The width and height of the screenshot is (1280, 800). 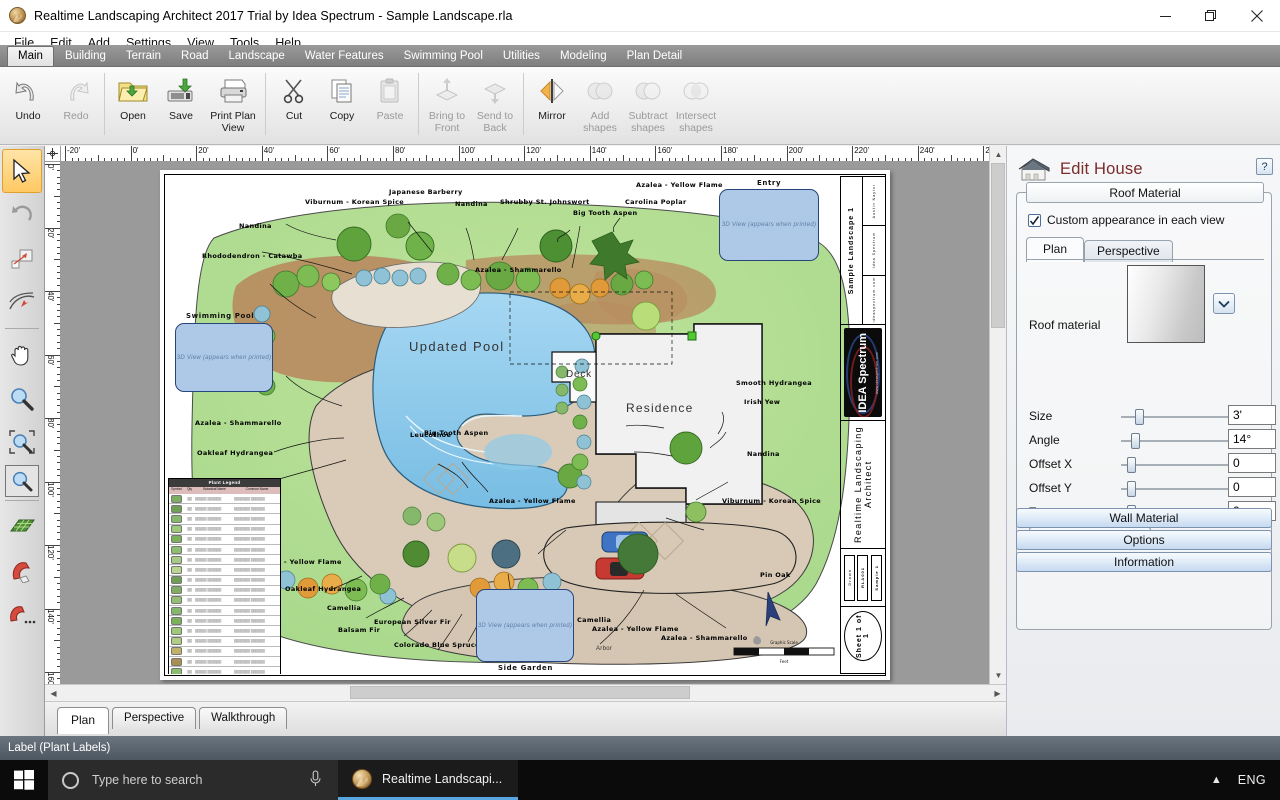 What do you see at coordinates (1182, 465) in the screenshot?
I see `slider-track-offset-x` at bounding box center [1182, 465].